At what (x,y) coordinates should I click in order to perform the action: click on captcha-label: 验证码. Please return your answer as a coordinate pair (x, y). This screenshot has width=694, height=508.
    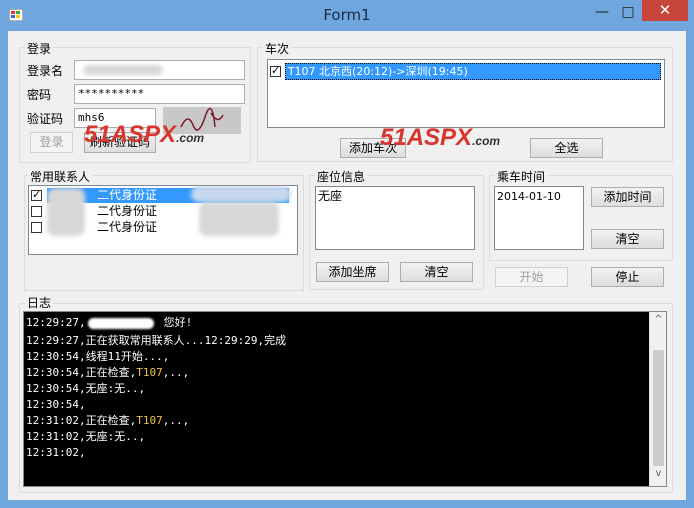
    Looking at the image, I should click on (45, 119).